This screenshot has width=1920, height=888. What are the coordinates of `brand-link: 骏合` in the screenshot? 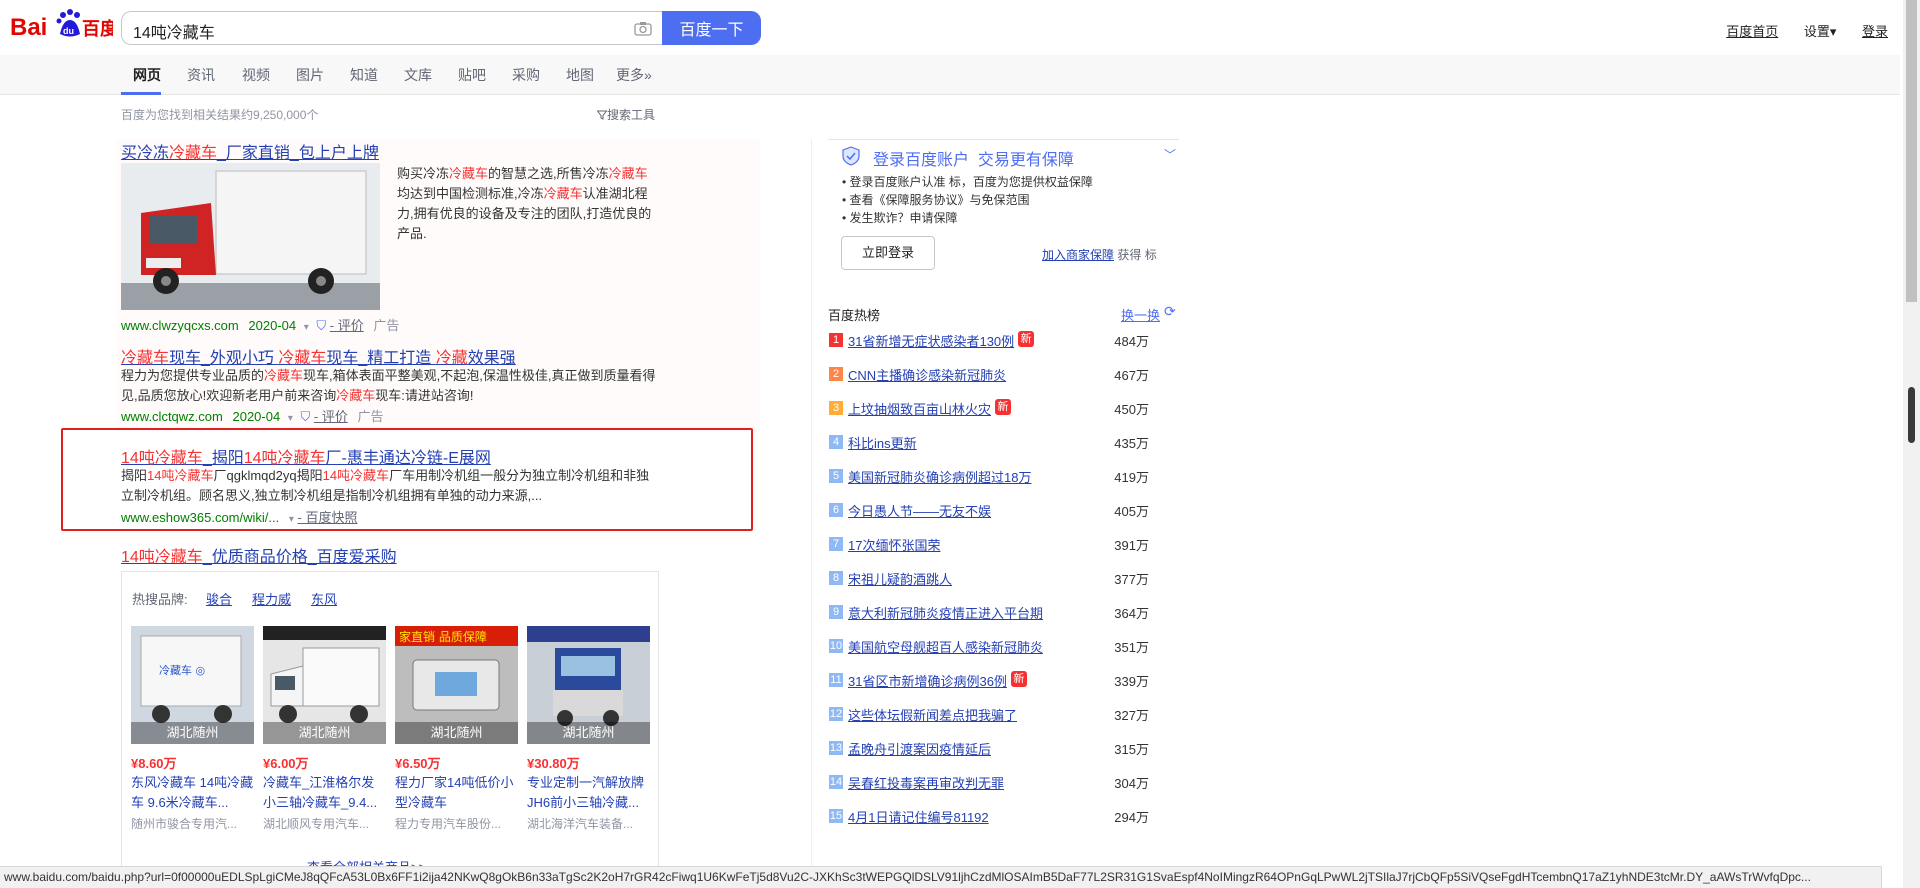 It's located at (219, 598).